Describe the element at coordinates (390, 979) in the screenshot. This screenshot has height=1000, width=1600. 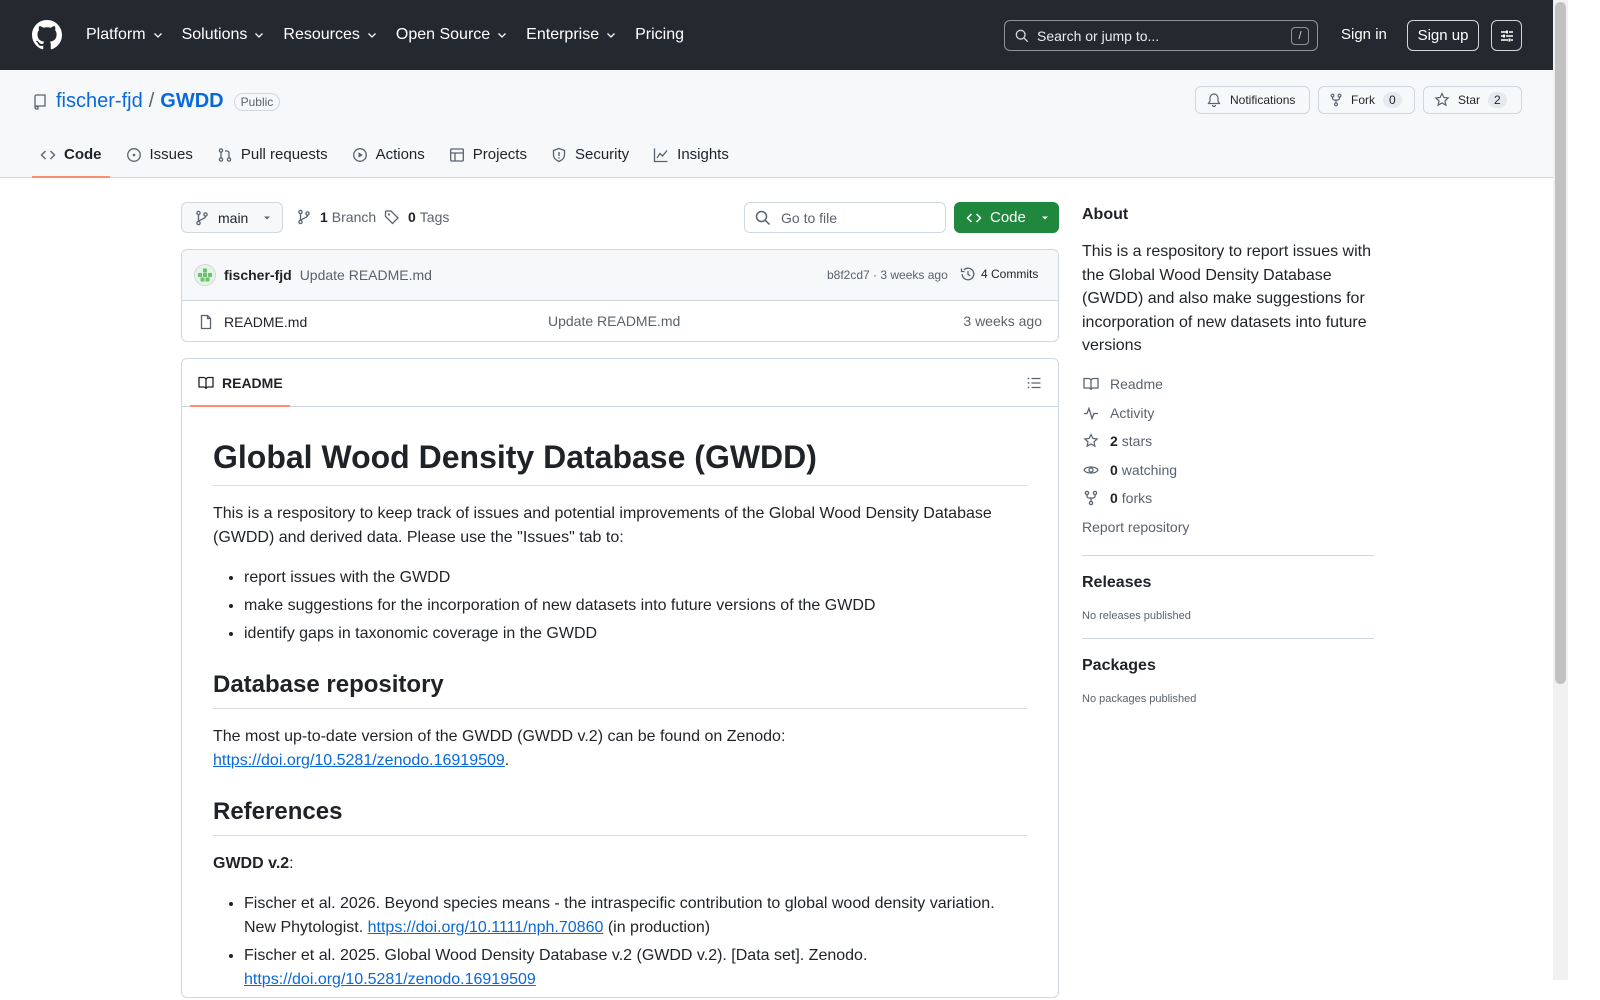
I see `reference-doi-link: https://doi.org/10.5281/zenodo.16919509` at that location.